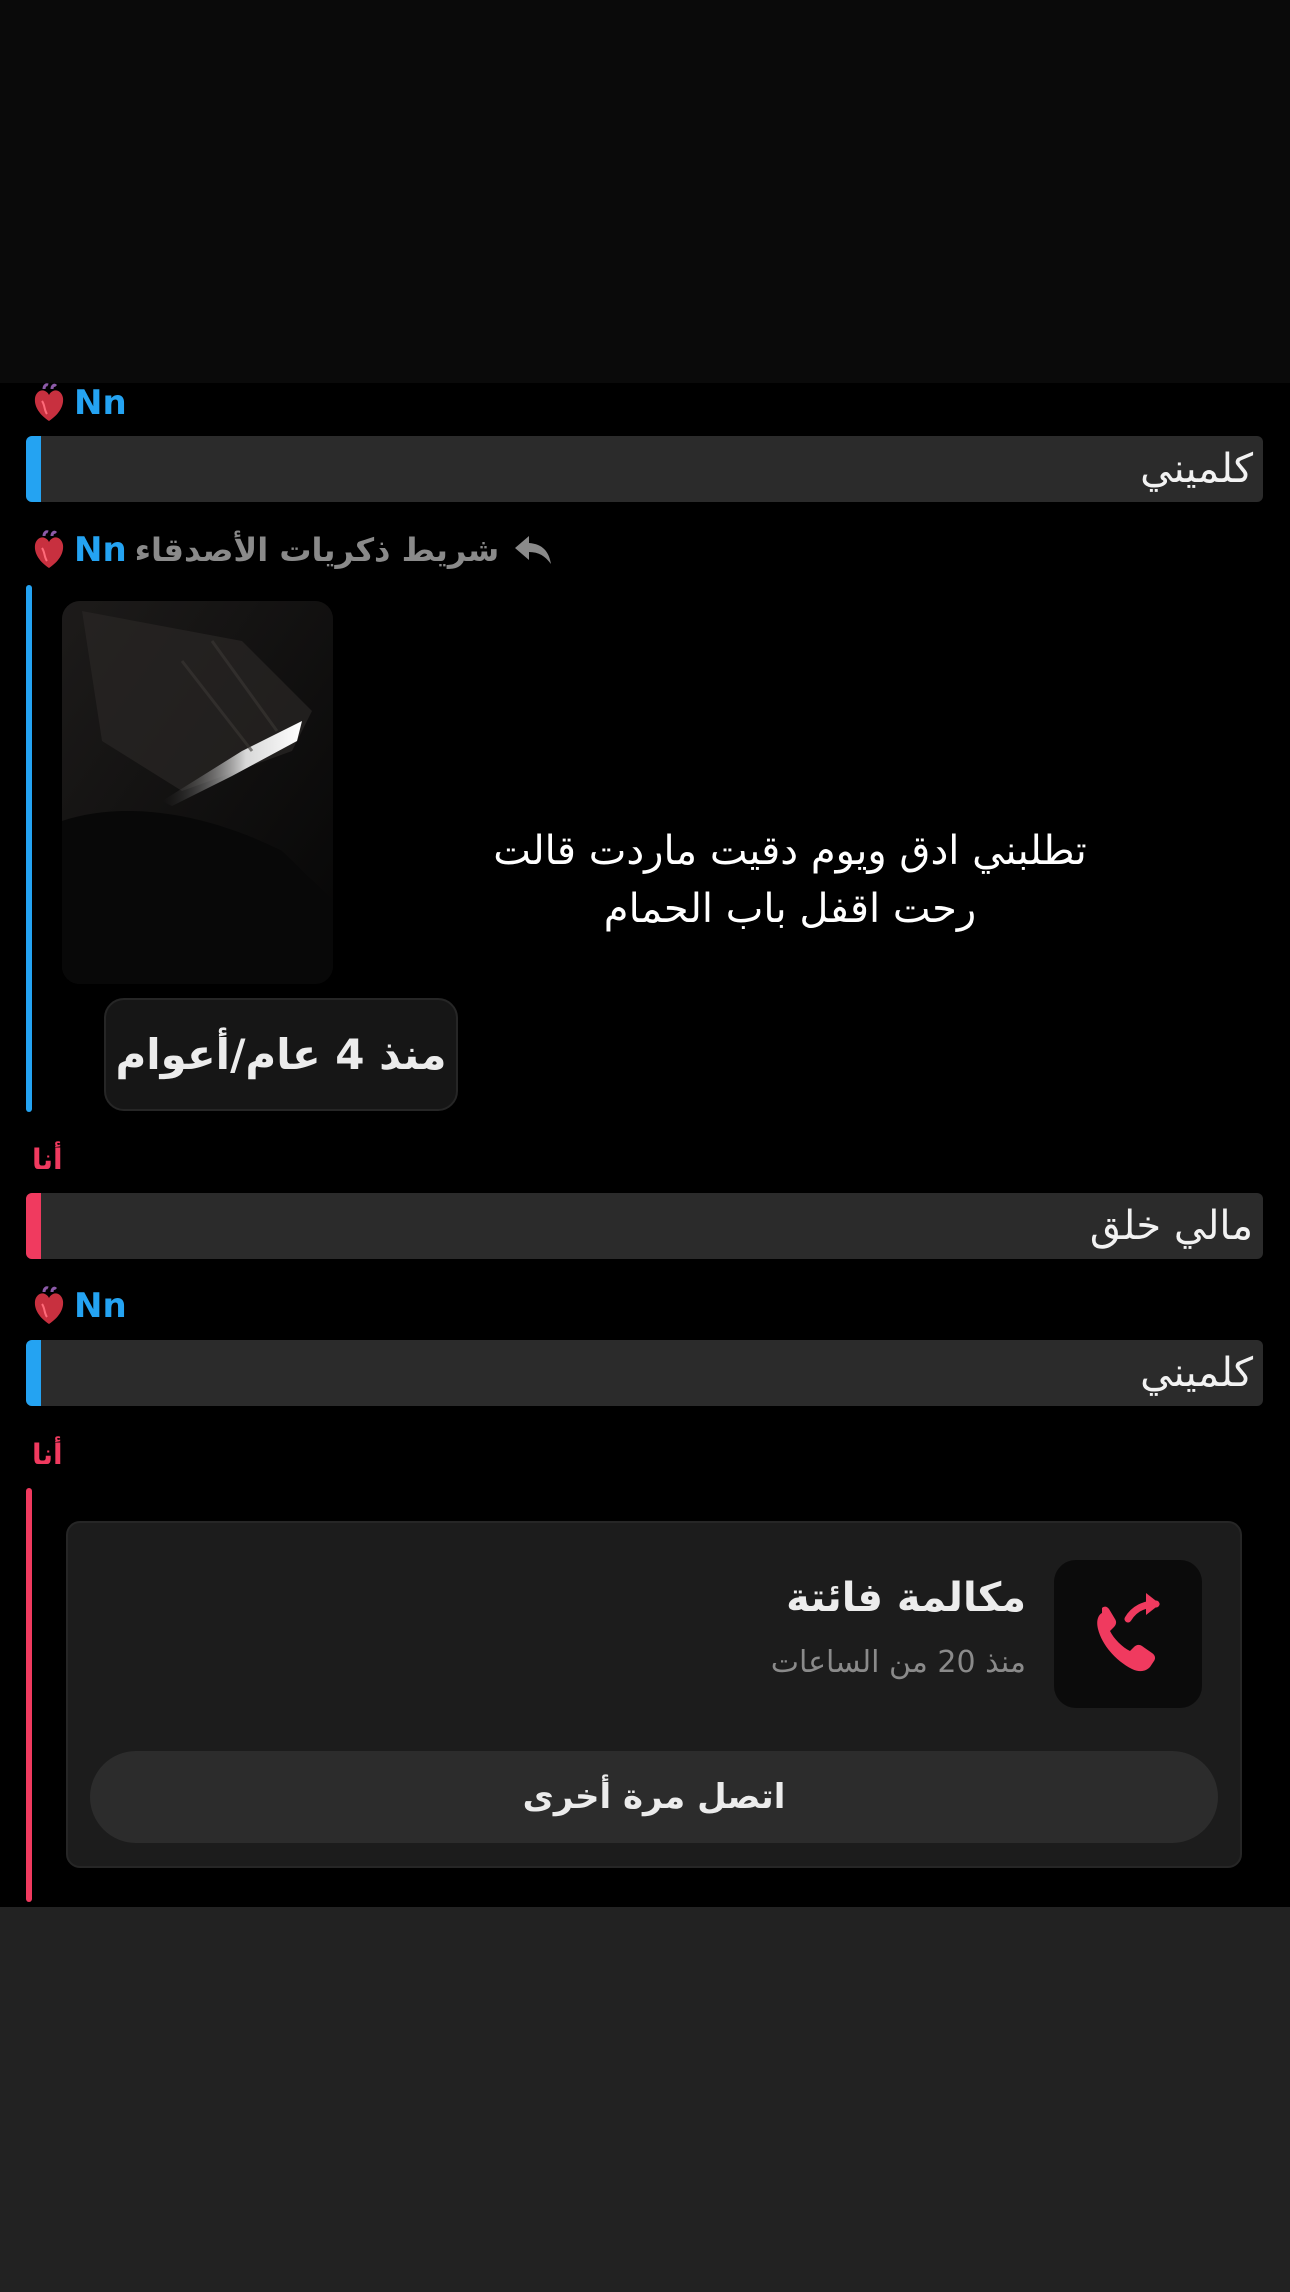 This screenshot has width=1290, height=2292. Describe the element at coordinates (654, 1797) in the screenshot. I see `call-again-button: اتصل مرة أخرى` at that location.